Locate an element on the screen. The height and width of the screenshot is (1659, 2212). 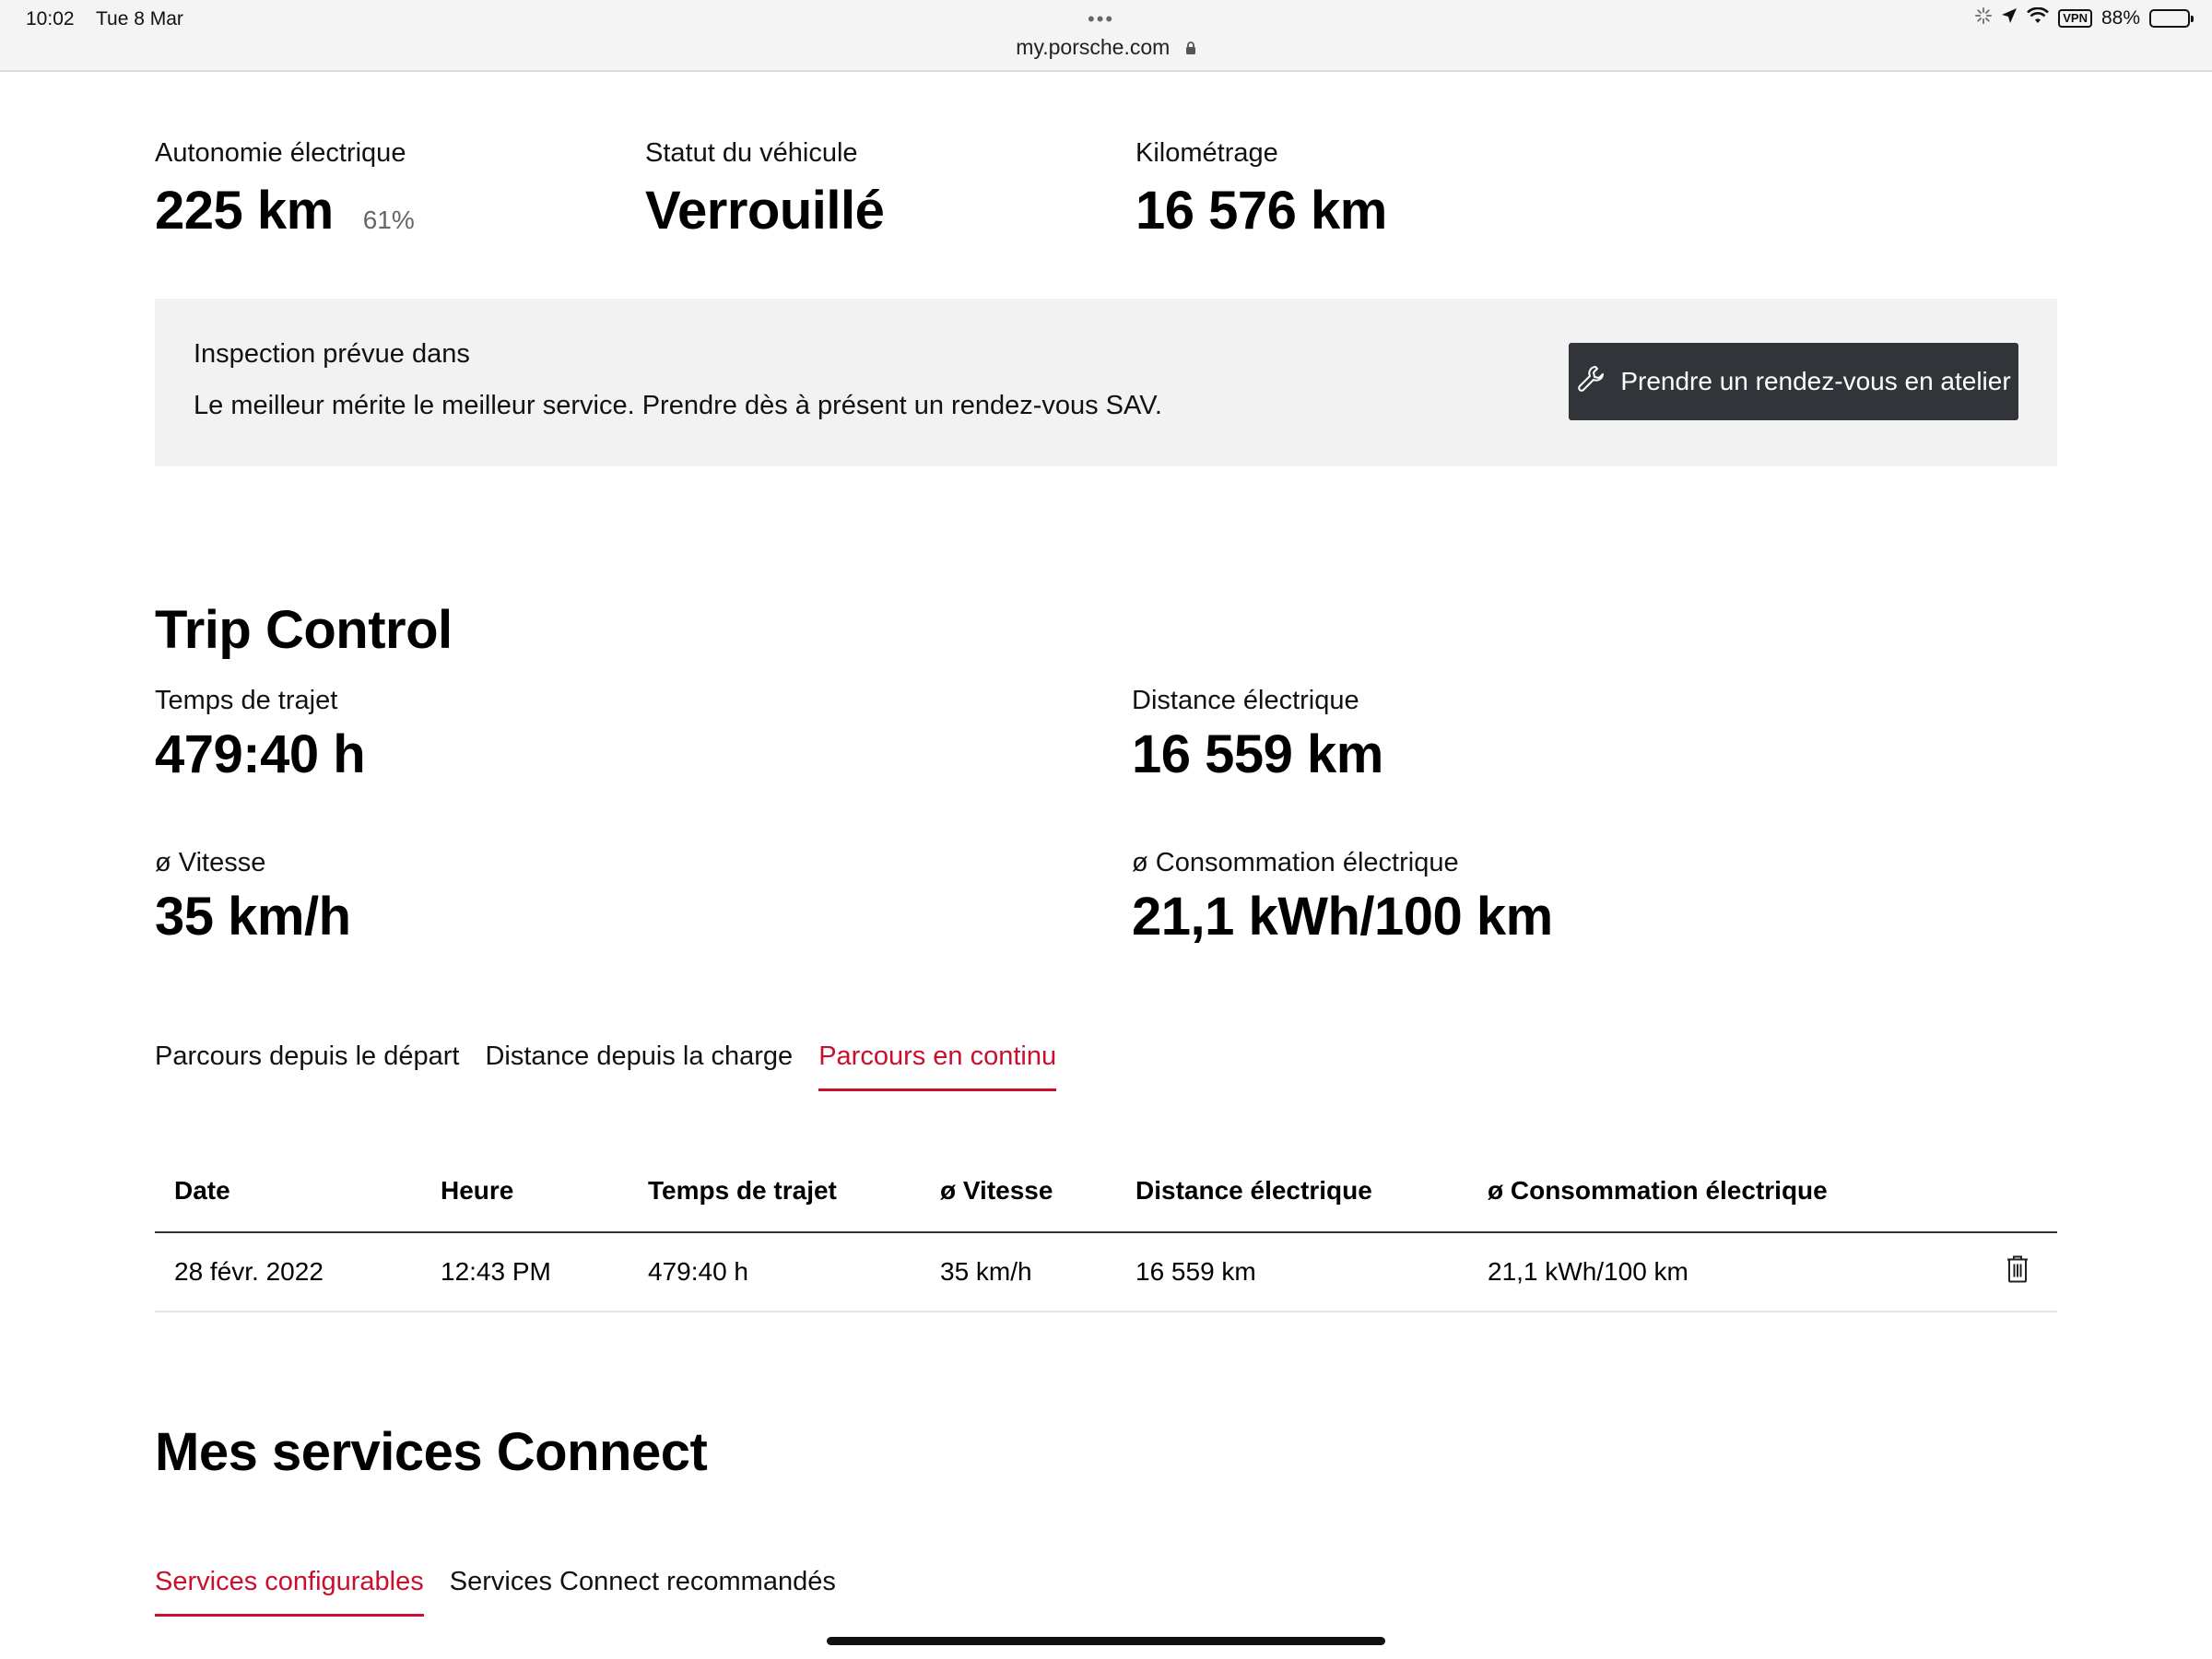
range-kpi: Autonomie électrique 225 km 61% is located at coordinates (285, 189).